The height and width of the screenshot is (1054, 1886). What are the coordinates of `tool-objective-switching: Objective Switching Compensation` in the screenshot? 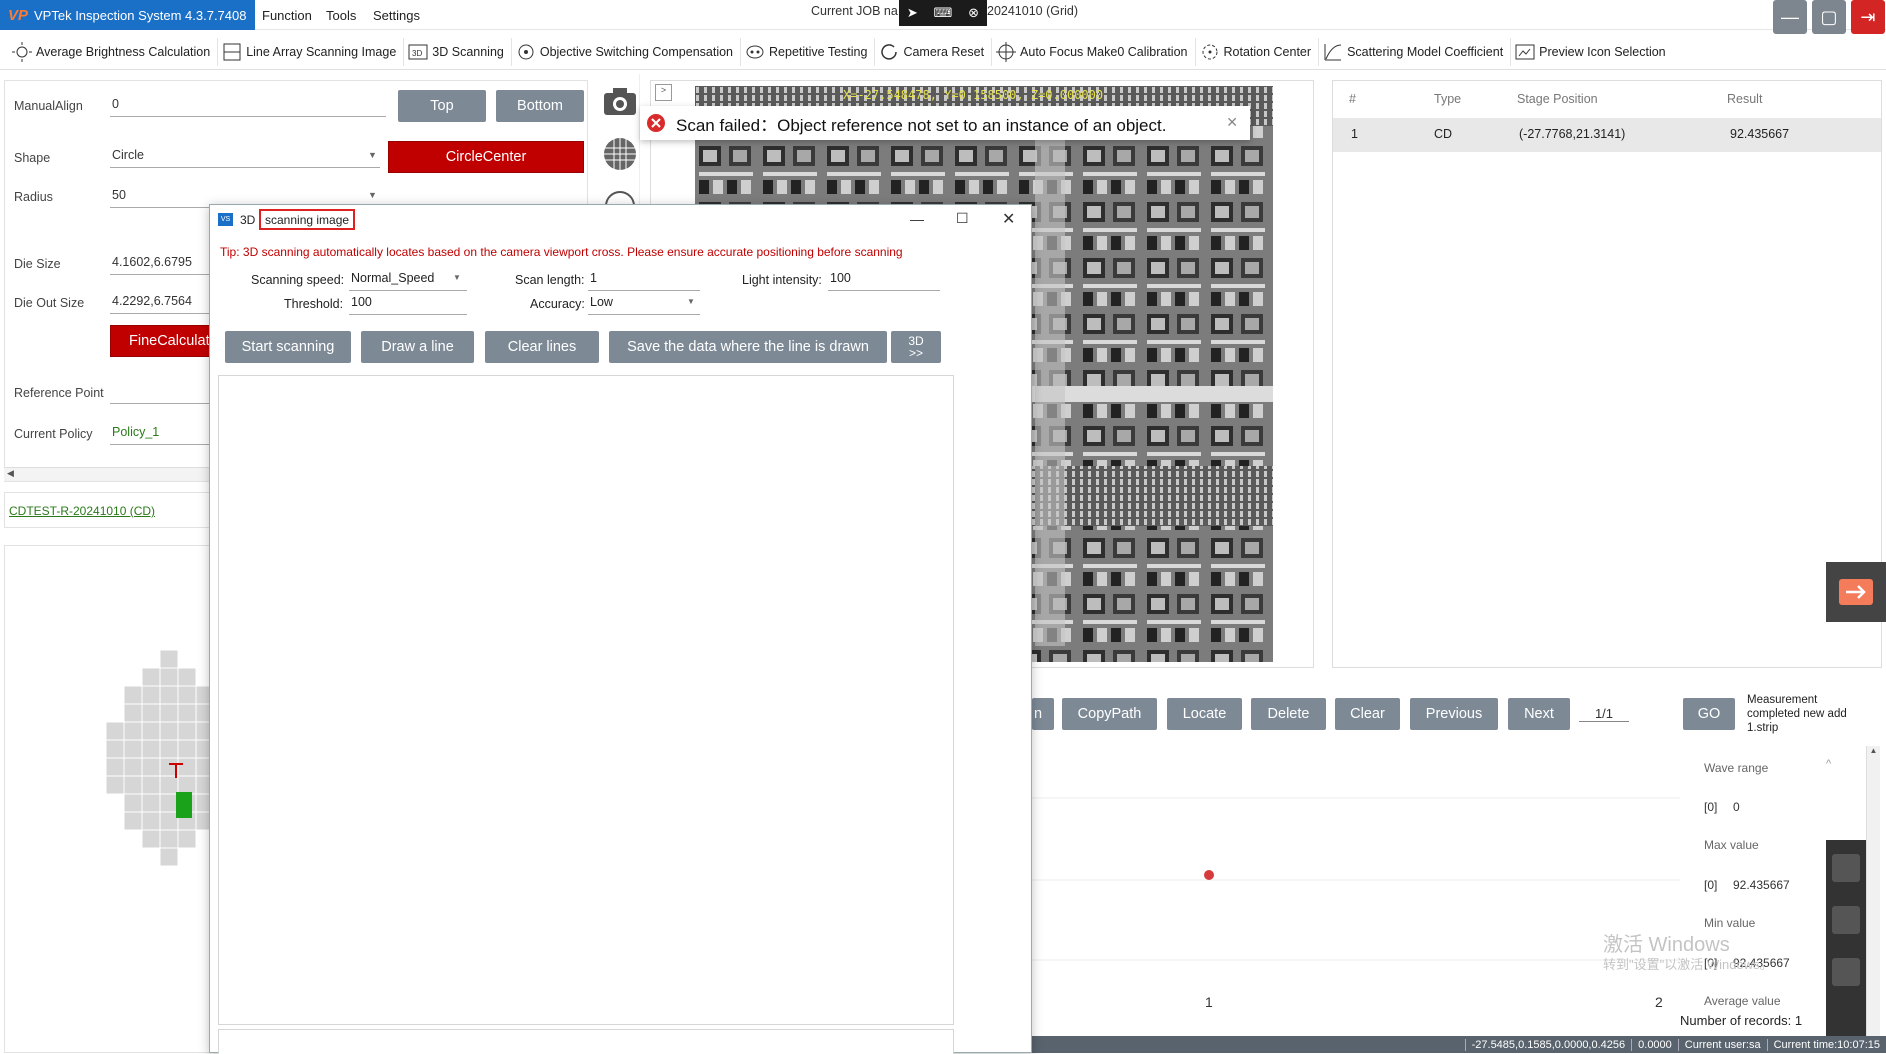 It's located at (627, 51).